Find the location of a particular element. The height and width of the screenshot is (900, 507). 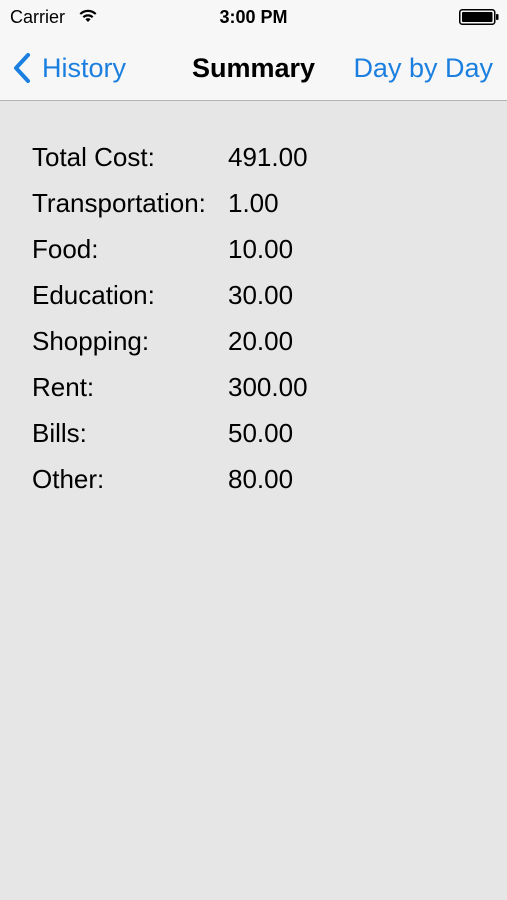

summary-row-label: Total Cost: is located at coordinates (93, 157).